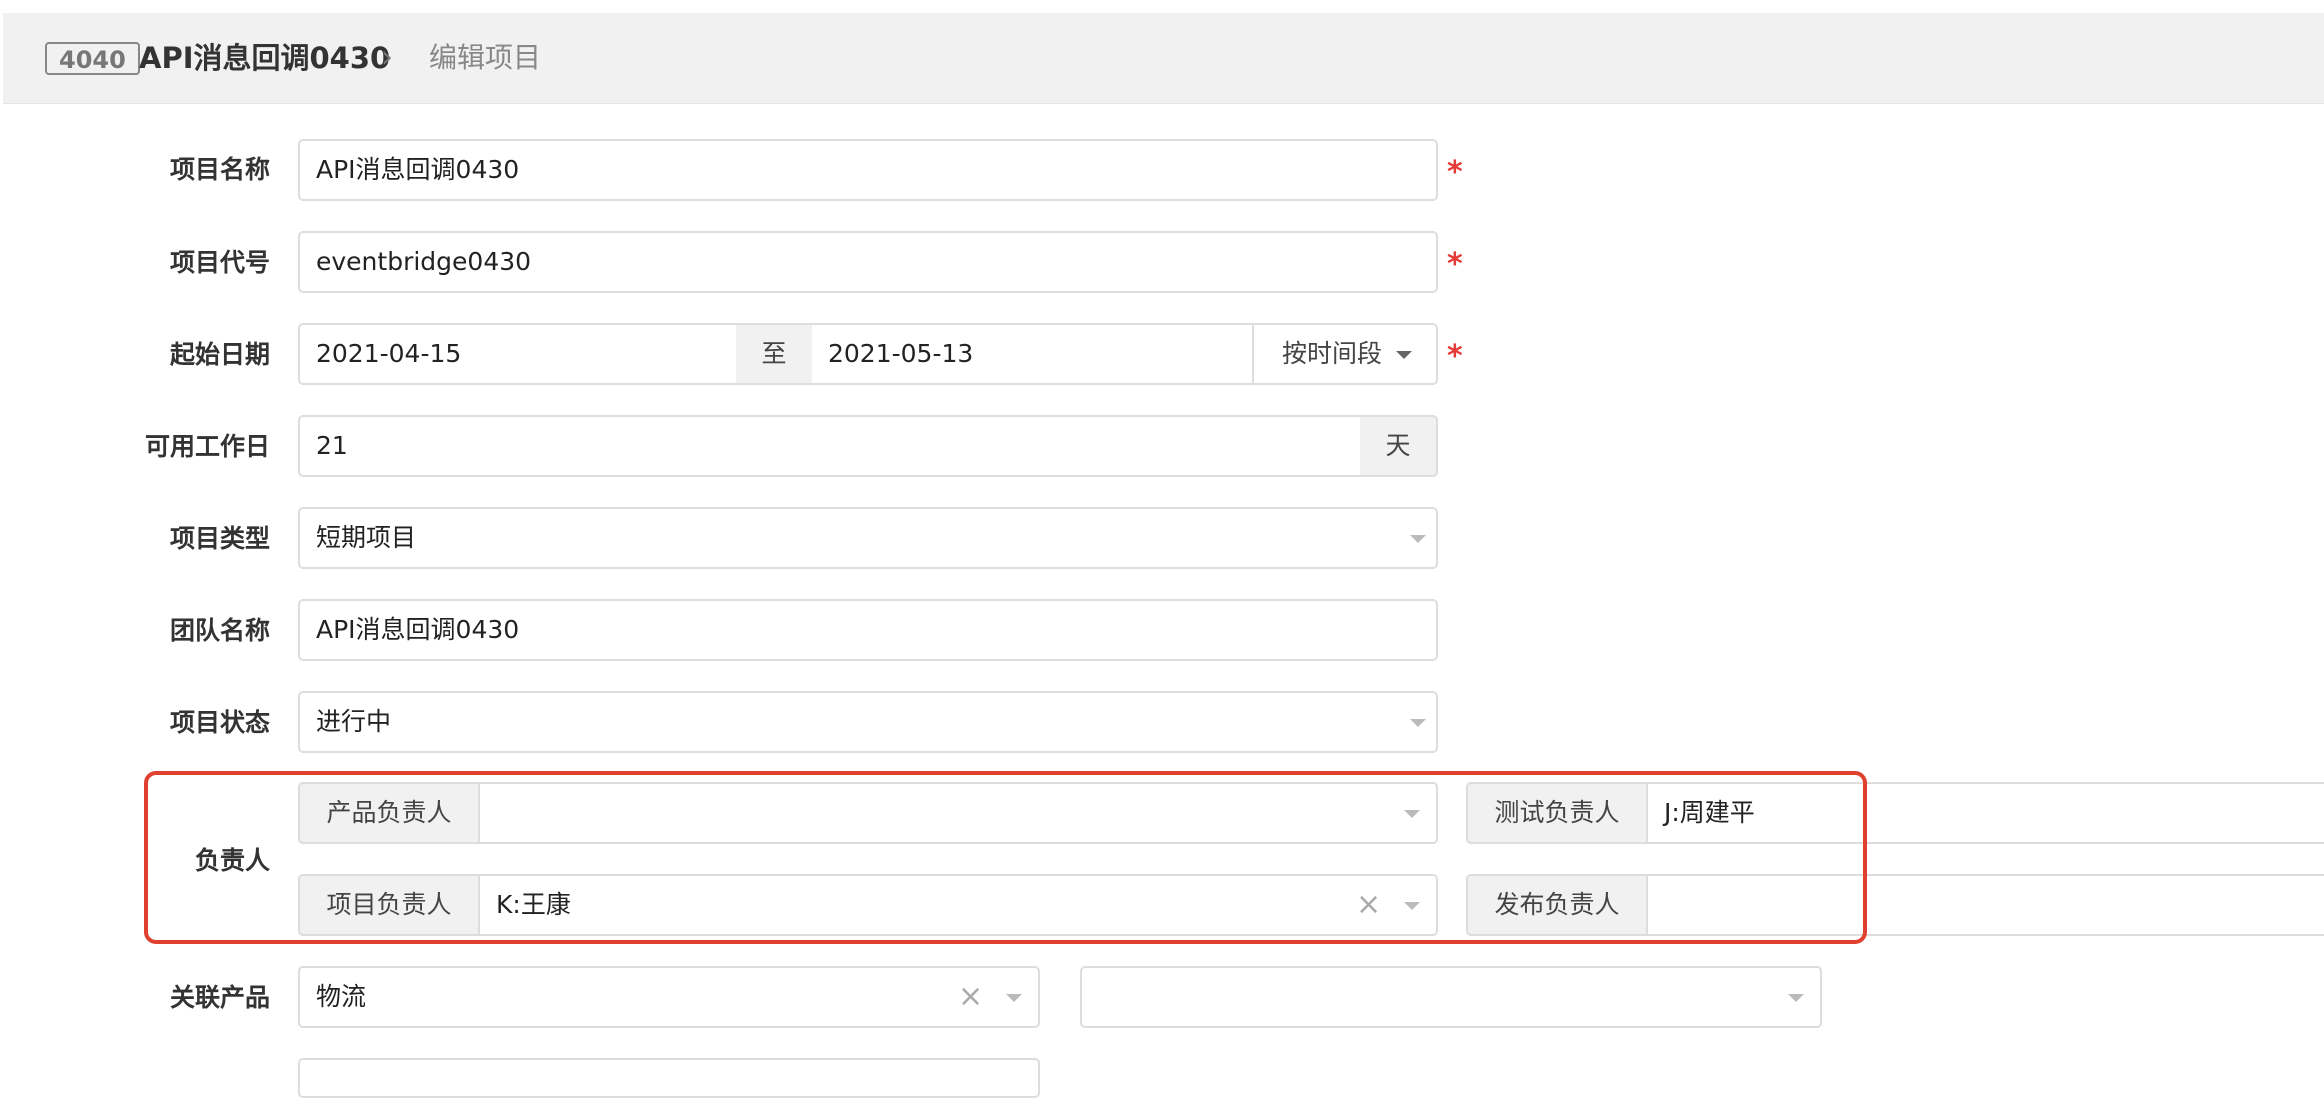 Image resolution: width=2324 pixels, height=1098 pixels. What do you see at coordinates (868, 630) in the screenshot?
I see `team-name-input: API消息回调0430` at bounding box center [868, 630].